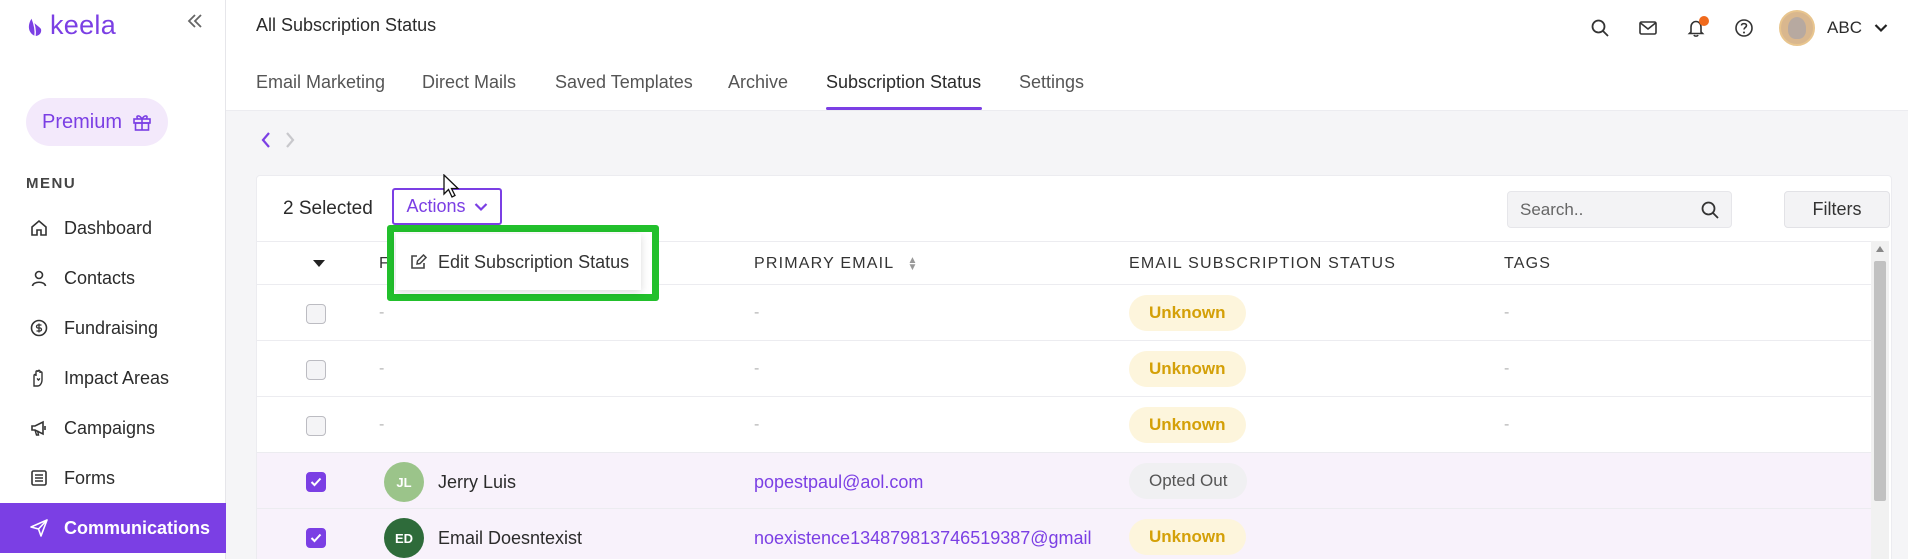 This screenshot has height=559, width=1908. I want to click on scroll-up-arrow, so click(1880, 249).